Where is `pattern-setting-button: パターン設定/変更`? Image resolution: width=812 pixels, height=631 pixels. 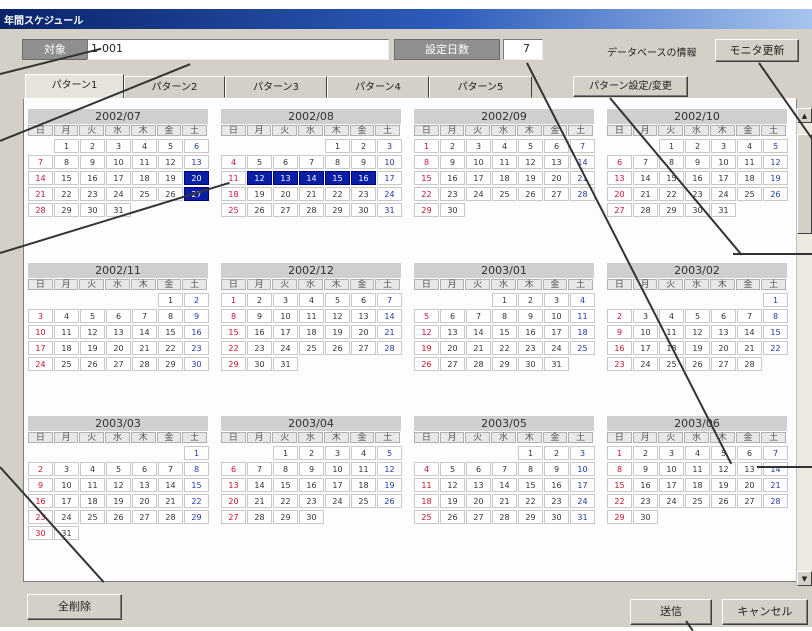 pattern-setting-button: パターン設定/変更 is located at coordinates (630, 86).